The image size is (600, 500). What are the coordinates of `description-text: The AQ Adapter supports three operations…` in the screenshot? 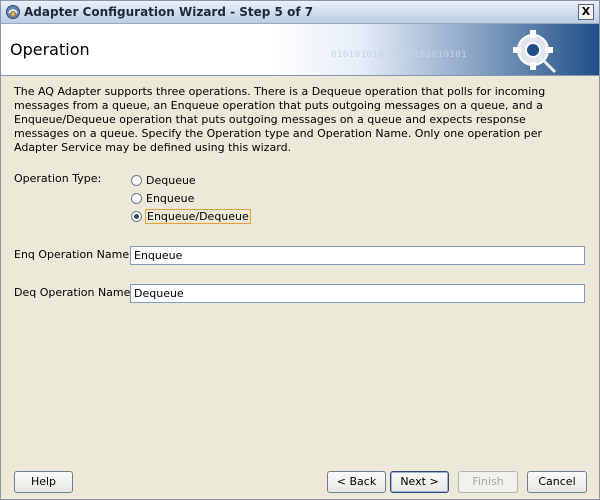 It's located at (280, 119).